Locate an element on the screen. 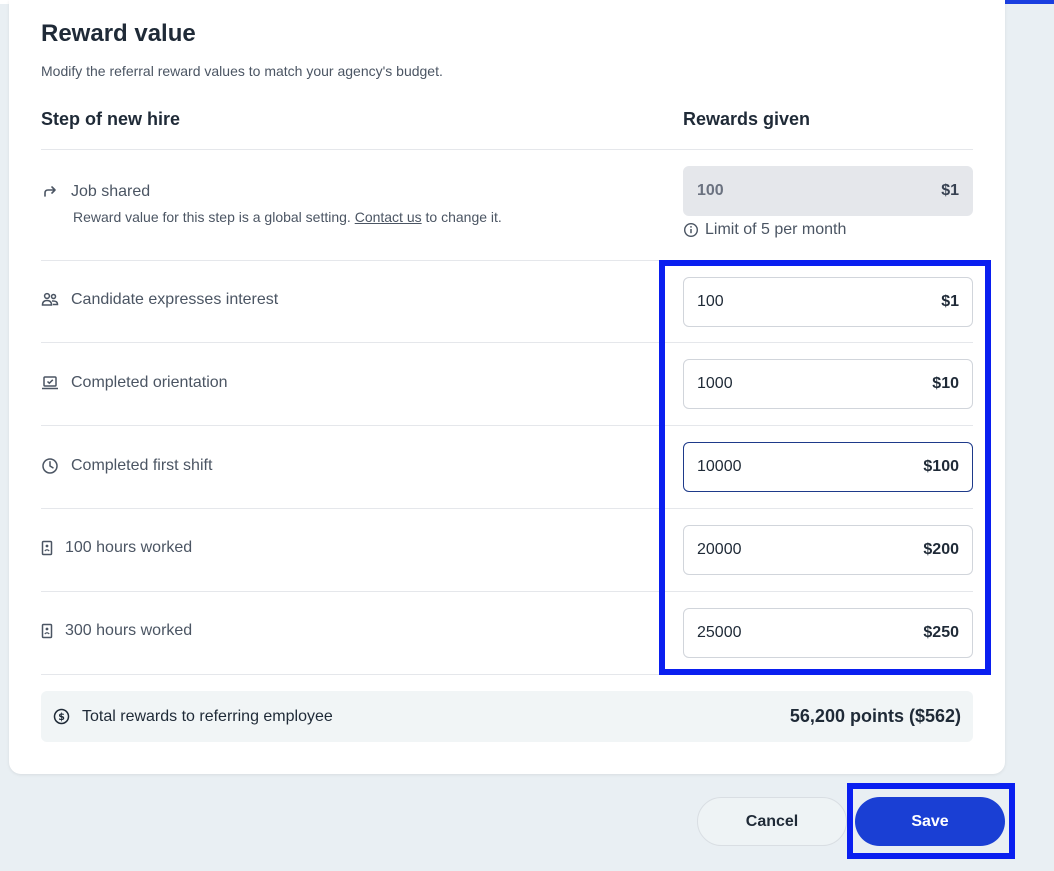  step-label: 100 hours worked is located at coordinates (129, 547).